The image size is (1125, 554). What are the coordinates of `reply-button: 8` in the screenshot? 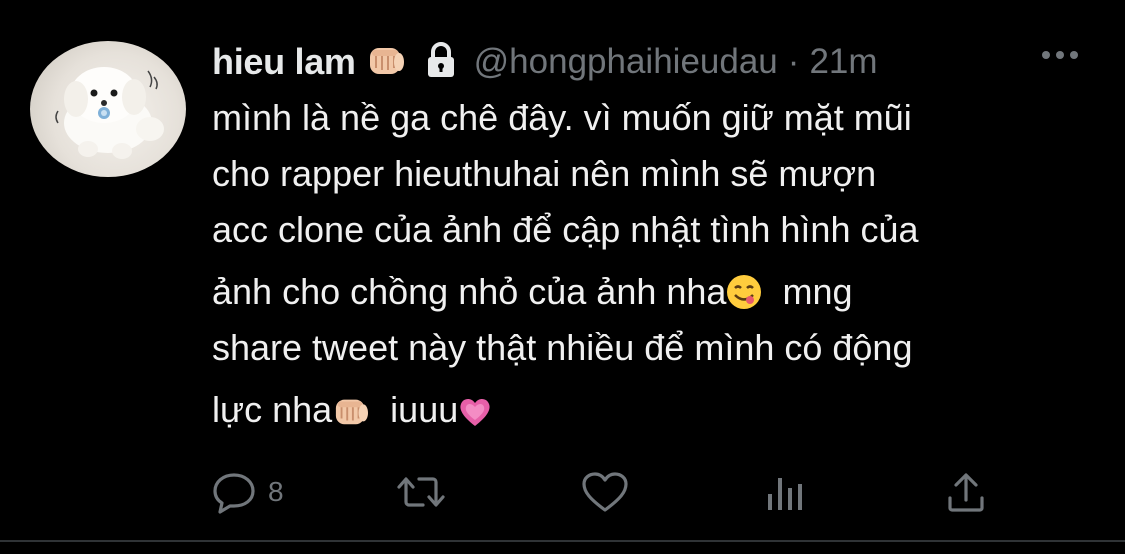 It's located at (248, 492).